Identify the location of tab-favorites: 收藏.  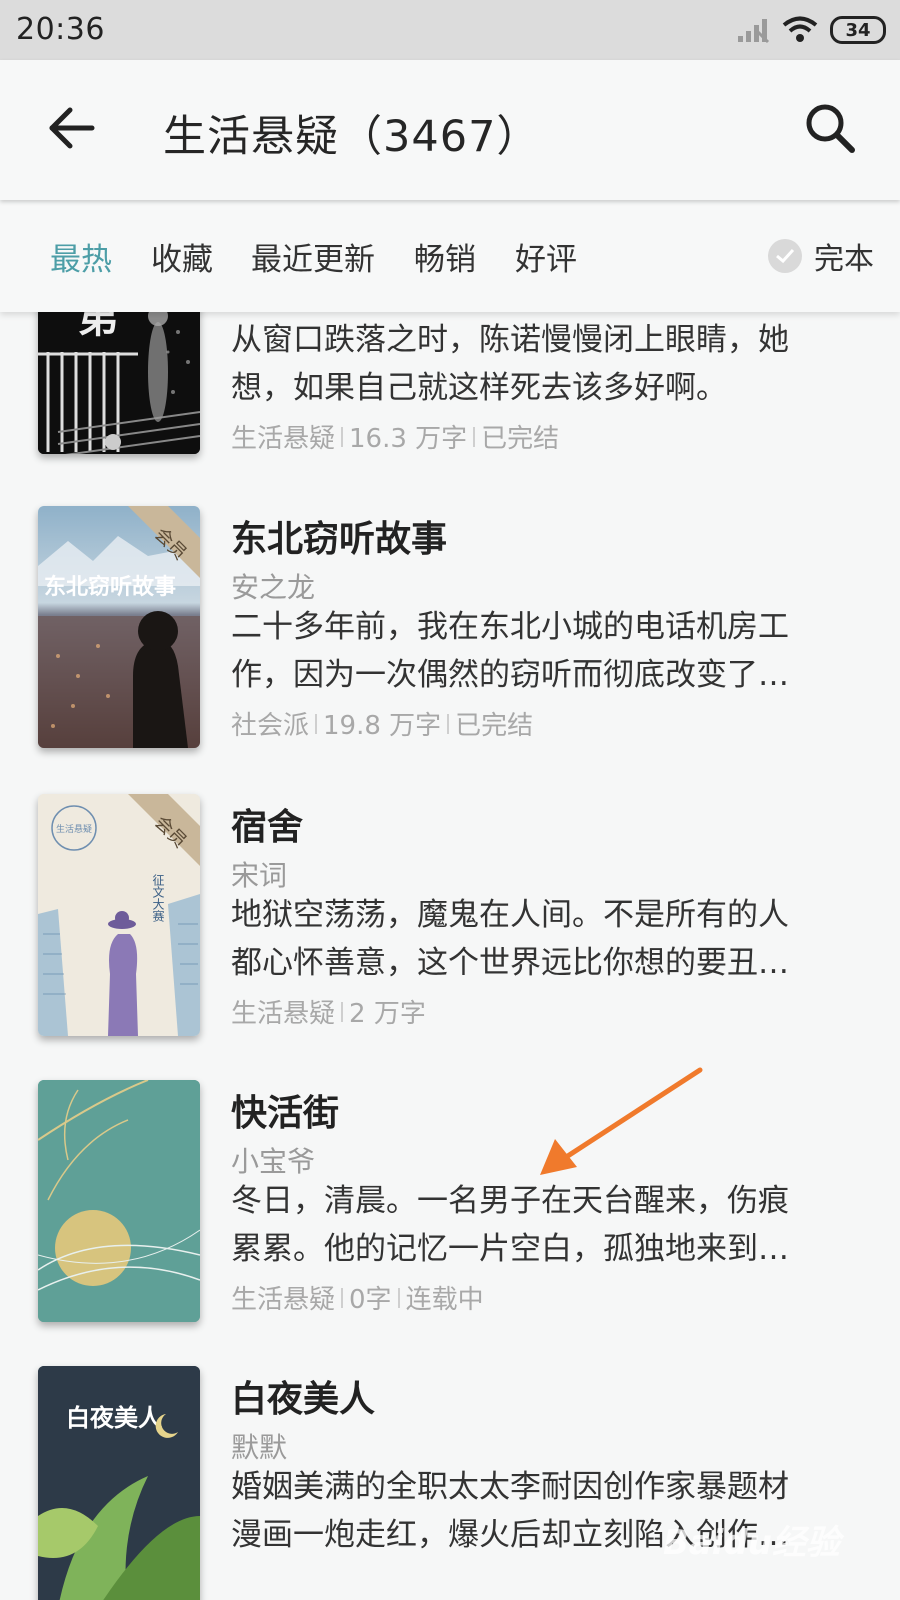
(182, 256).